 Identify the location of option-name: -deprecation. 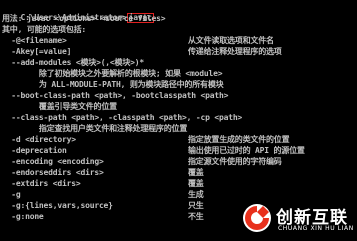
(34, 150).